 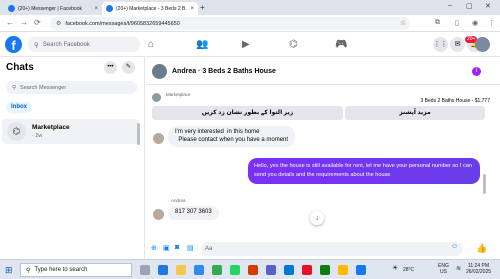 I want to click on facebook-header: f ⚲ Search Facebook ⌂ 👥 ▶ ⌬ 🎮 ⋮⋮ ✉ 🔔 20+, so click(x=250, y=45).